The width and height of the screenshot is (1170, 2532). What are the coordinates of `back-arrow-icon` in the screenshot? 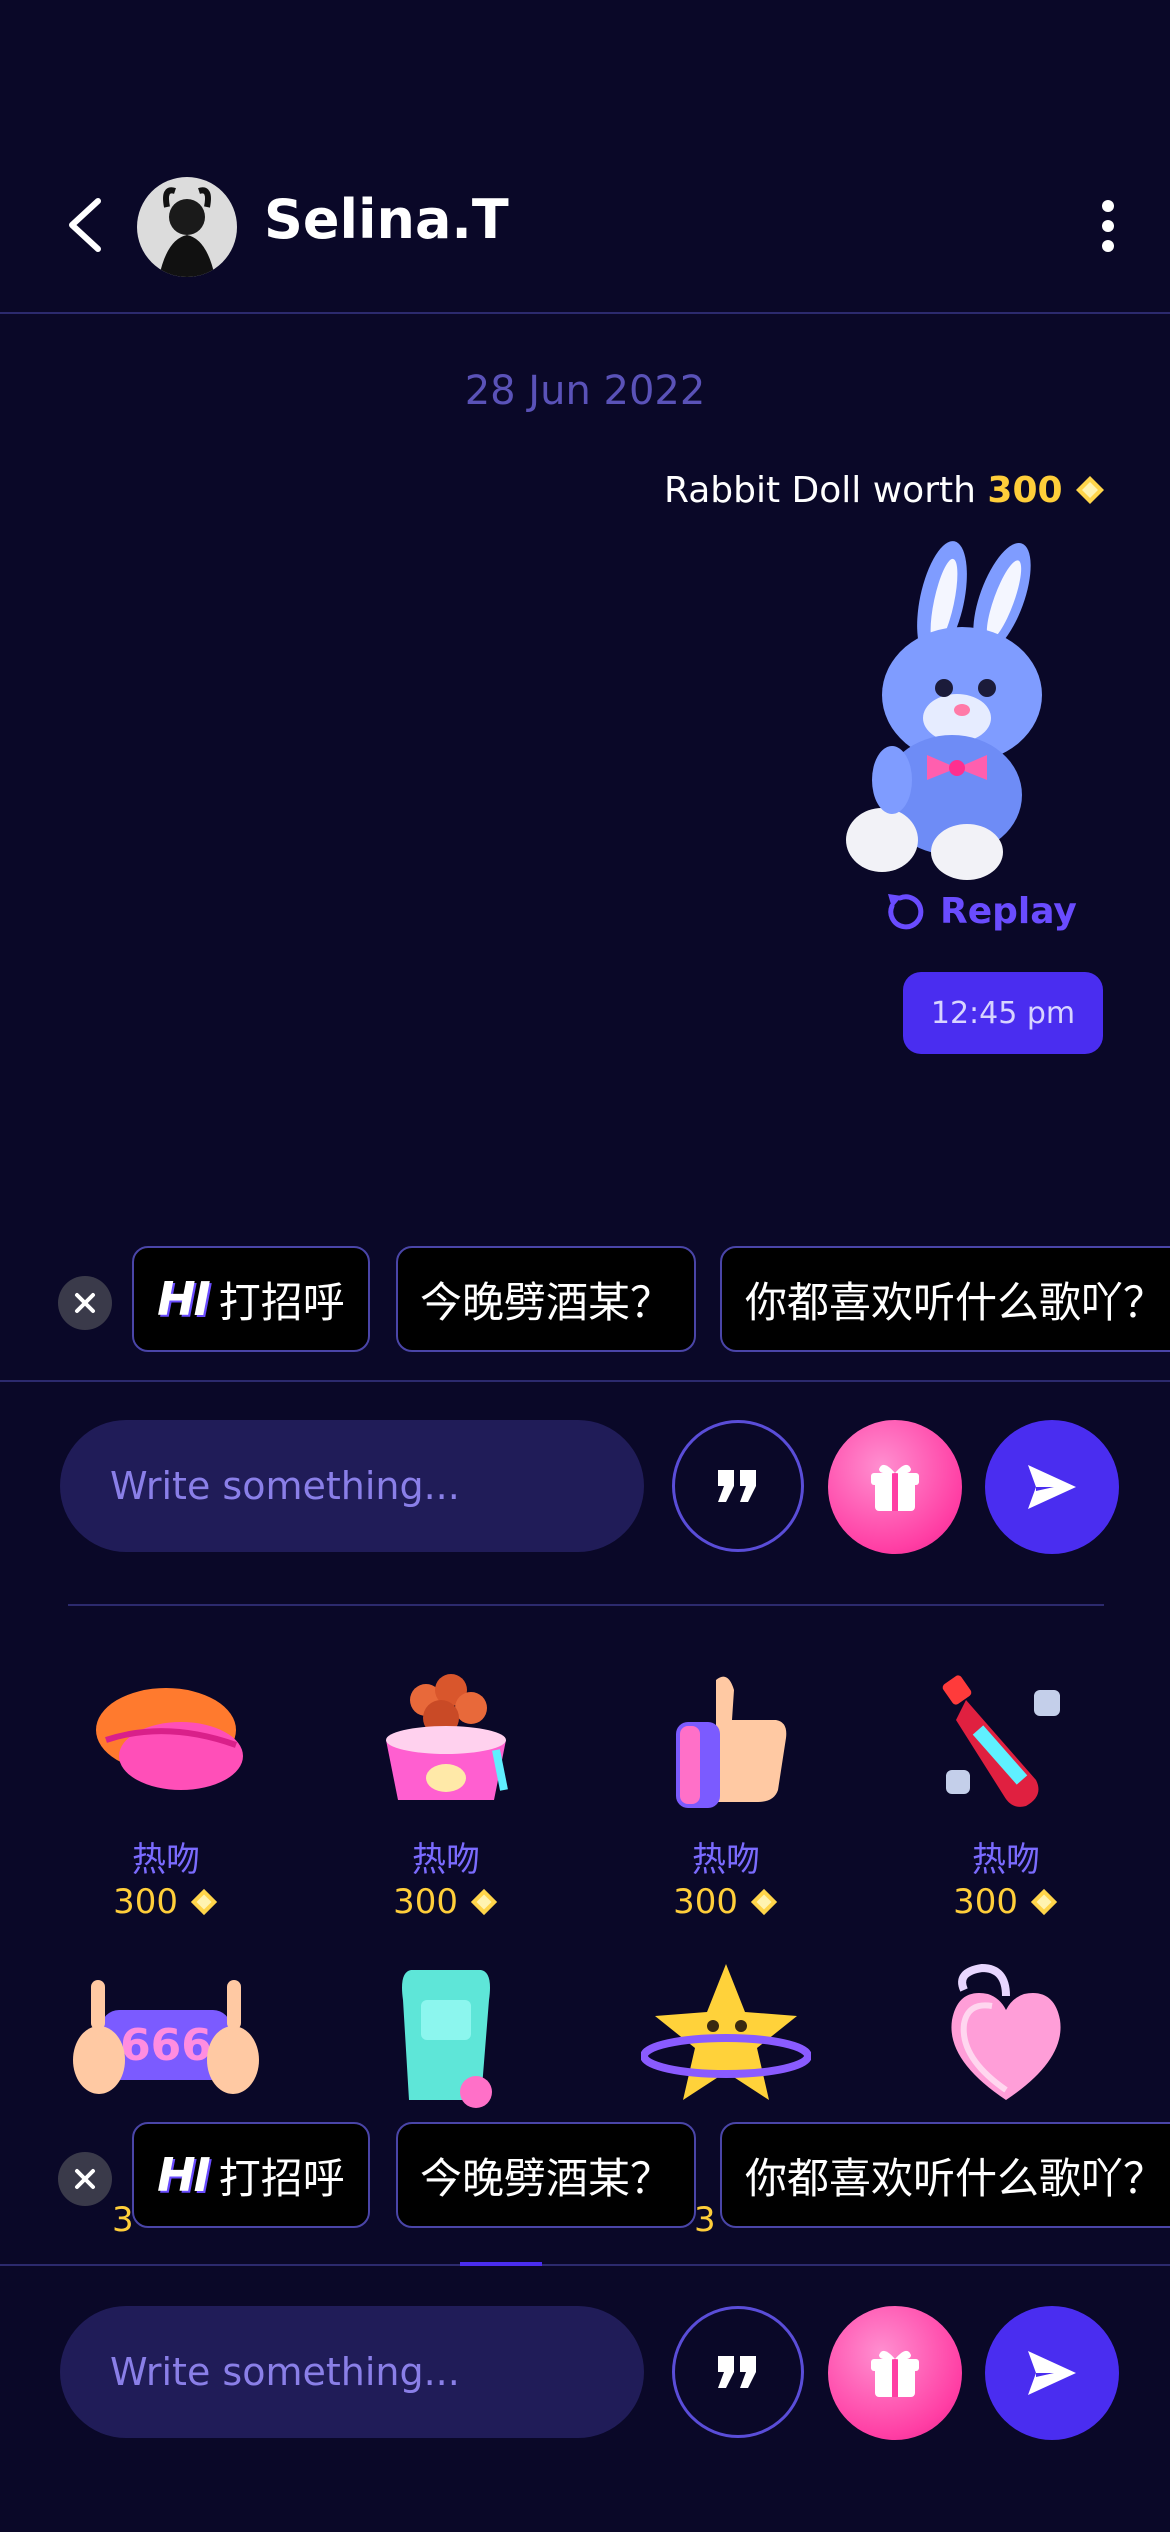 It's located at (88, 225).